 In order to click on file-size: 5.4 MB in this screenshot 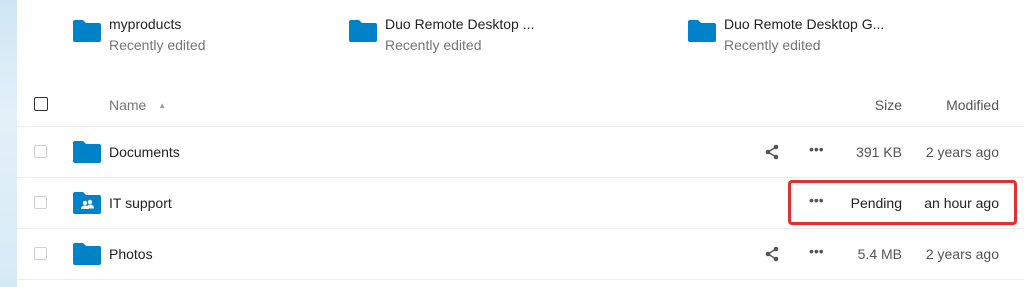, I will do `click(879, 254)`.